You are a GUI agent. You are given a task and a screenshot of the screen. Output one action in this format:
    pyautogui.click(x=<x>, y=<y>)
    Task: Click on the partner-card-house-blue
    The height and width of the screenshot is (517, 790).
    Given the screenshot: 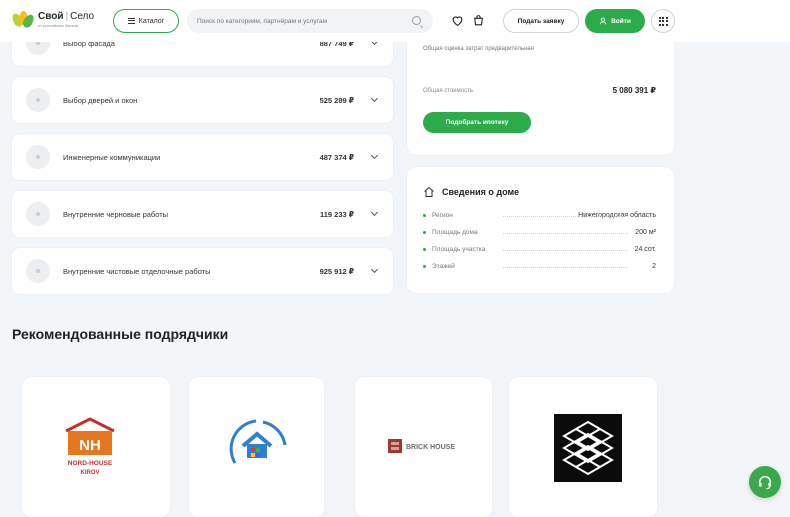 What is the action you would take?
    pyautogui.click(x=256, y=447)
    